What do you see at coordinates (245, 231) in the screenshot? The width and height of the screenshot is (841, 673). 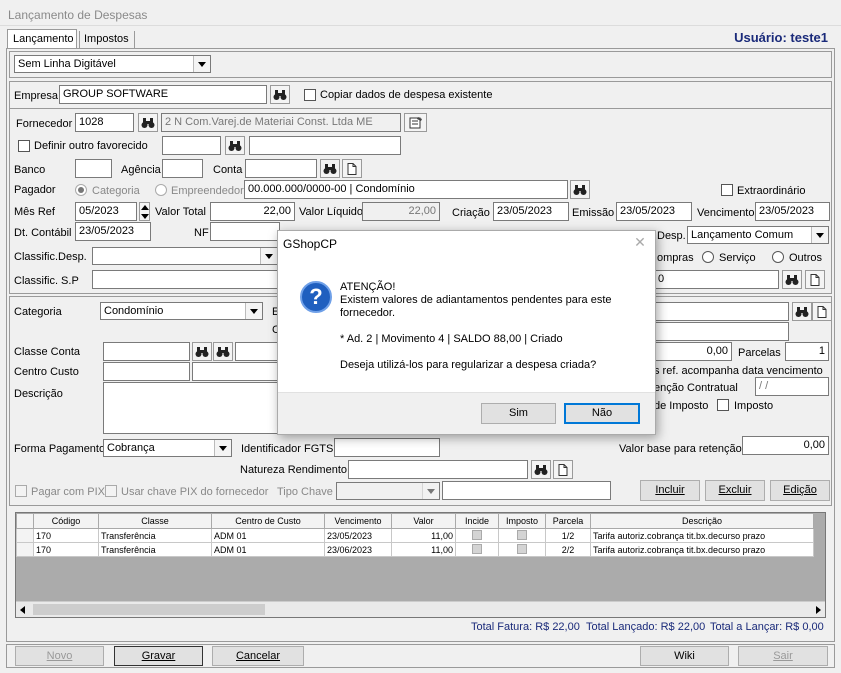 I see `nf-input` at bounding box center [245, 231].